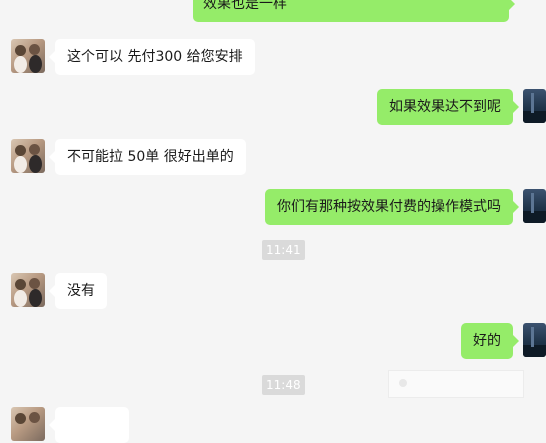  Describe the element at coordinates (456, 384) in the screenshot. I see `watermark` at that location.